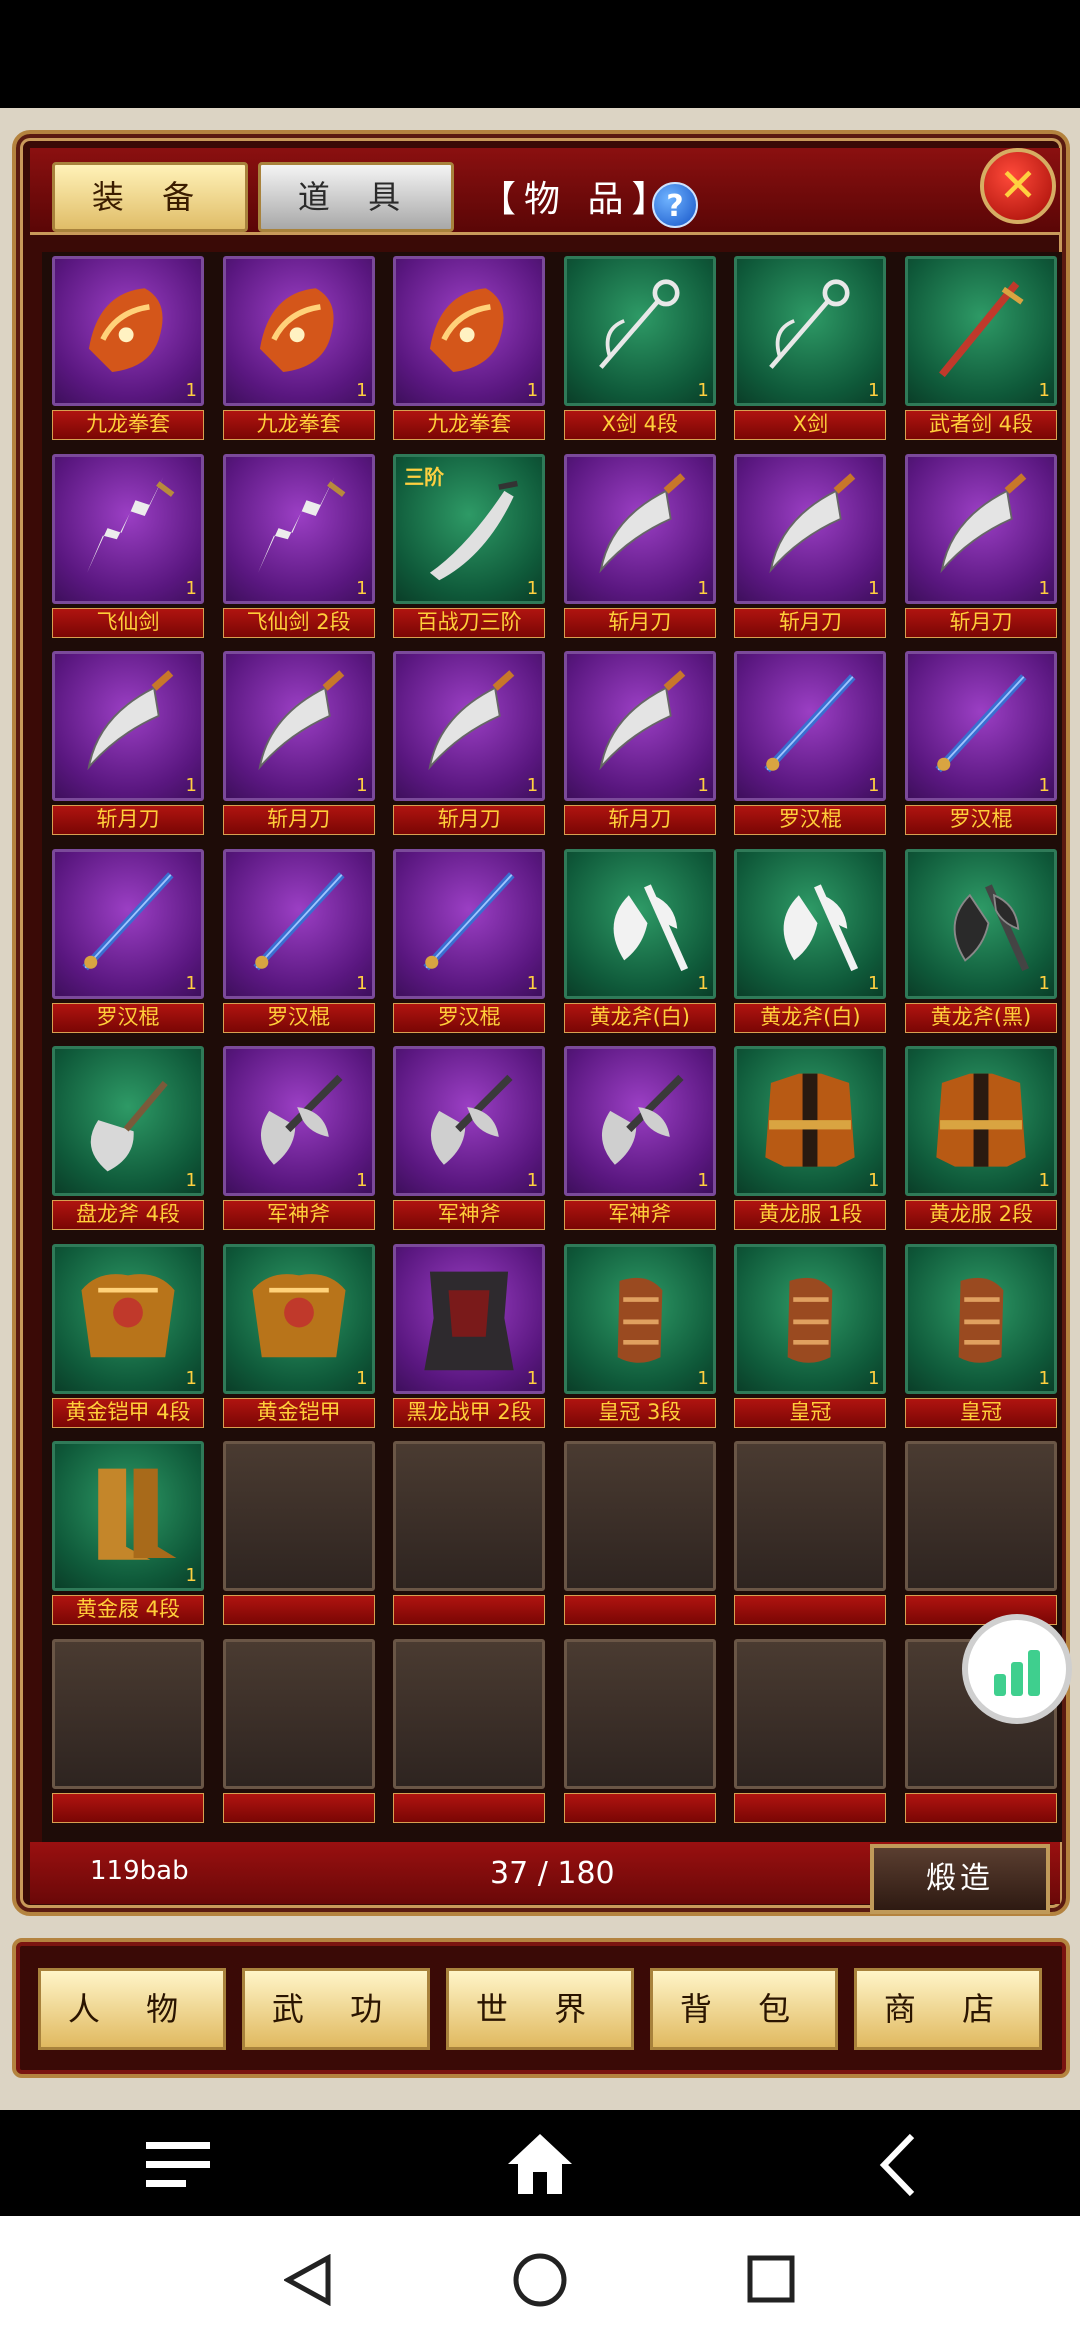 This screenshot has height=2340, width=1080. What do you see at coordinates (650, 927) in the screenshot?
I see `axe-white-icon` at bounding box center [650, 927].